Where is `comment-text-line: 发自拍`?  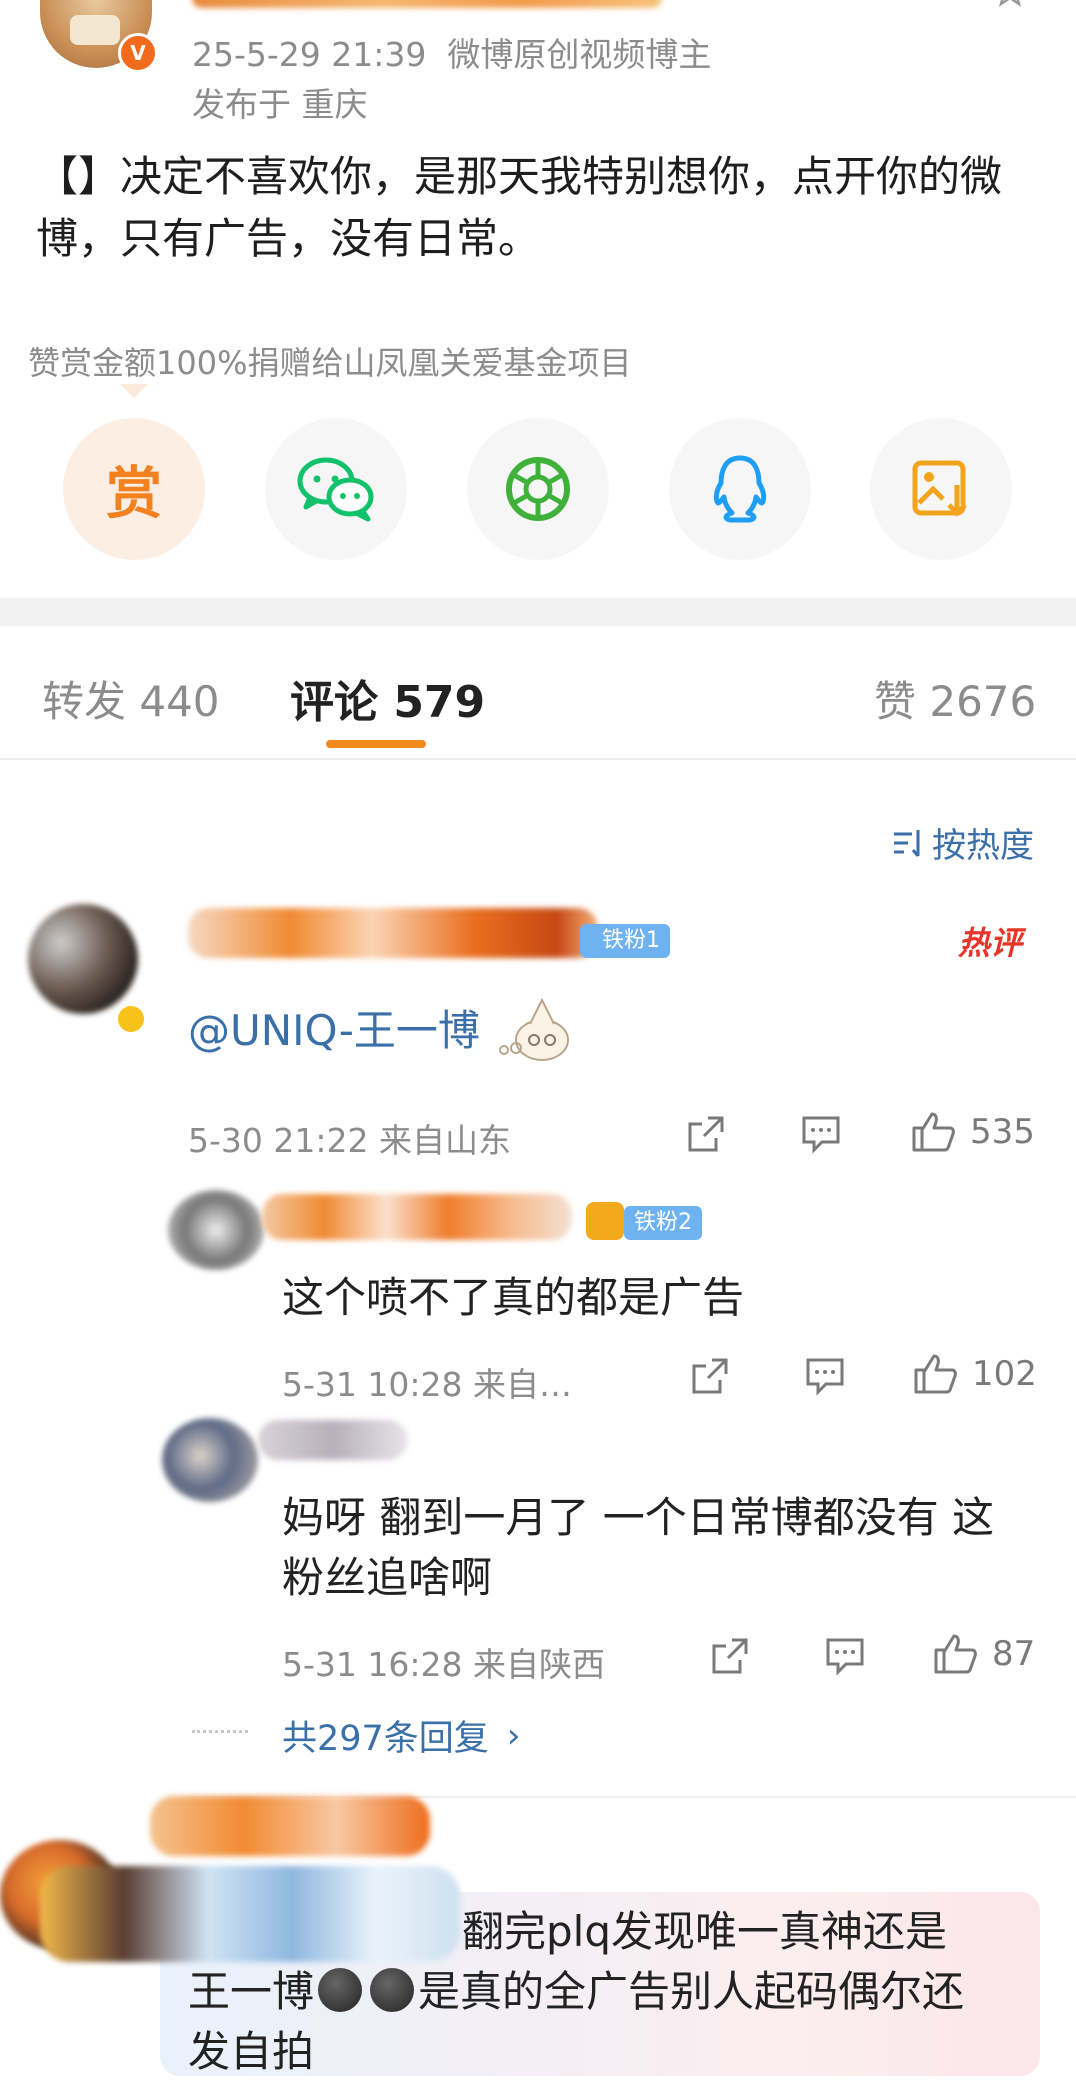 comment-text-line: 发自拍 is located at coordinates (251, 2051).